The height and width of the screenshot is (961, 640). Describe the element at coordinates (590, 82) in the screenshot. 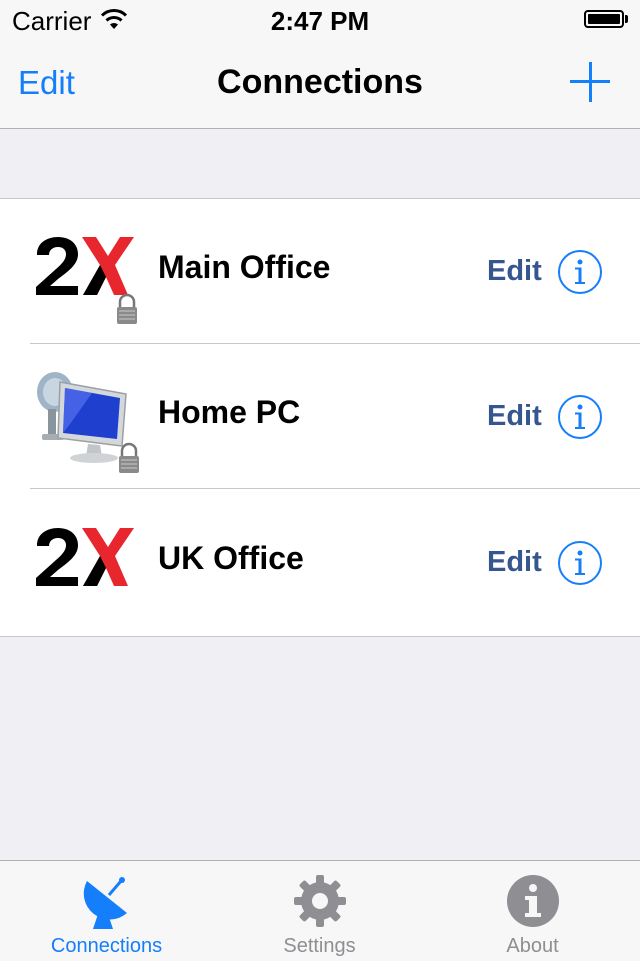

I see `add-connection-button` at that location.